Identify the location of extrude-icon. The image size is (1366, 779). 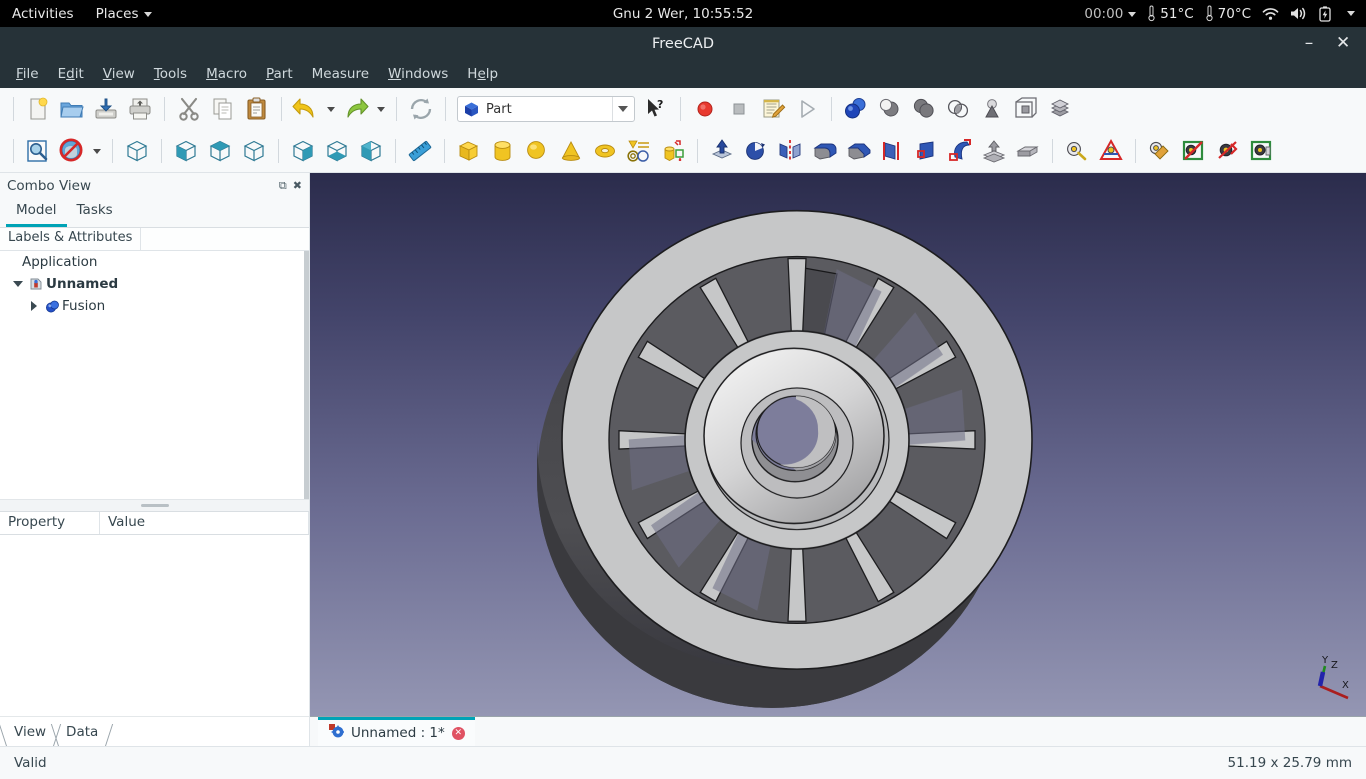
(722, 151).